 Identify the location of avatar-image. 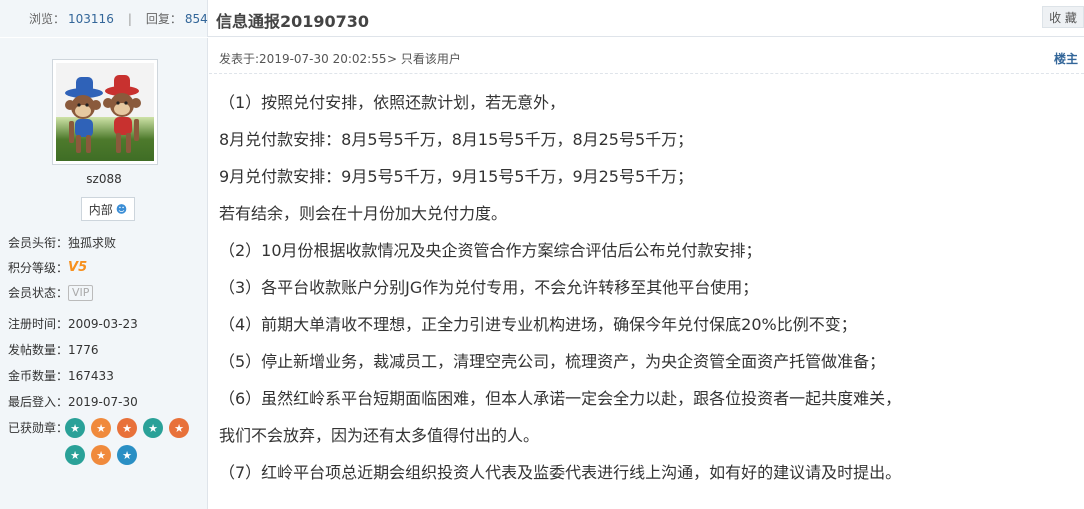
(105, 112).